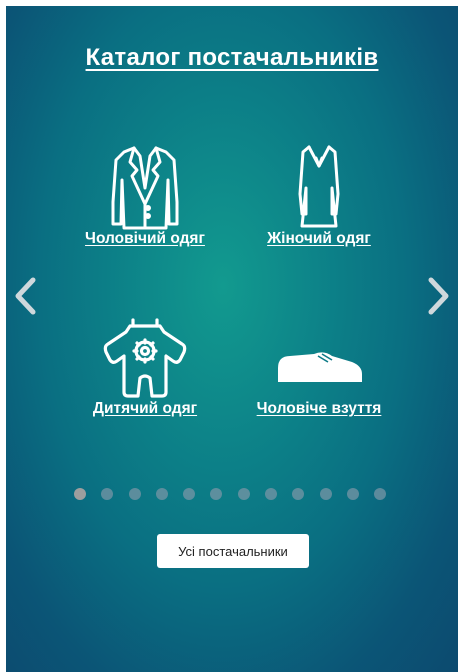 This screenshot has height=672, width=458. What do you see at coordinates (319, 238) in the screenshot?
I see `category-label: Жіночий одяг` at bounding box center [319, 238].